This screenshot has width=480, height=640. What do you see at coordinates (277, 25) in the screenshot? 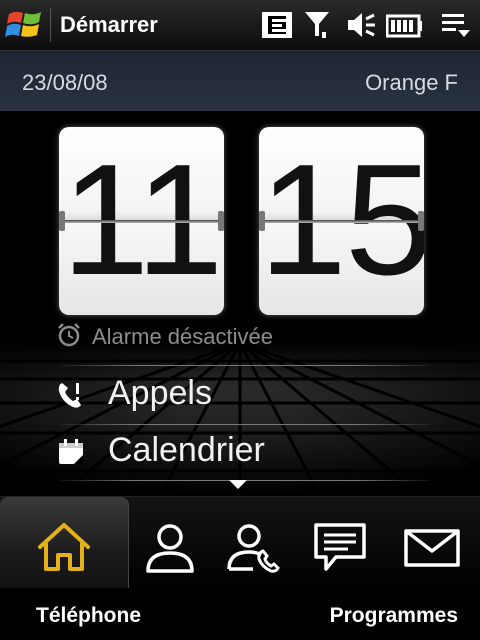
I see `phone-status-icon` at bounding box center [277, 25].